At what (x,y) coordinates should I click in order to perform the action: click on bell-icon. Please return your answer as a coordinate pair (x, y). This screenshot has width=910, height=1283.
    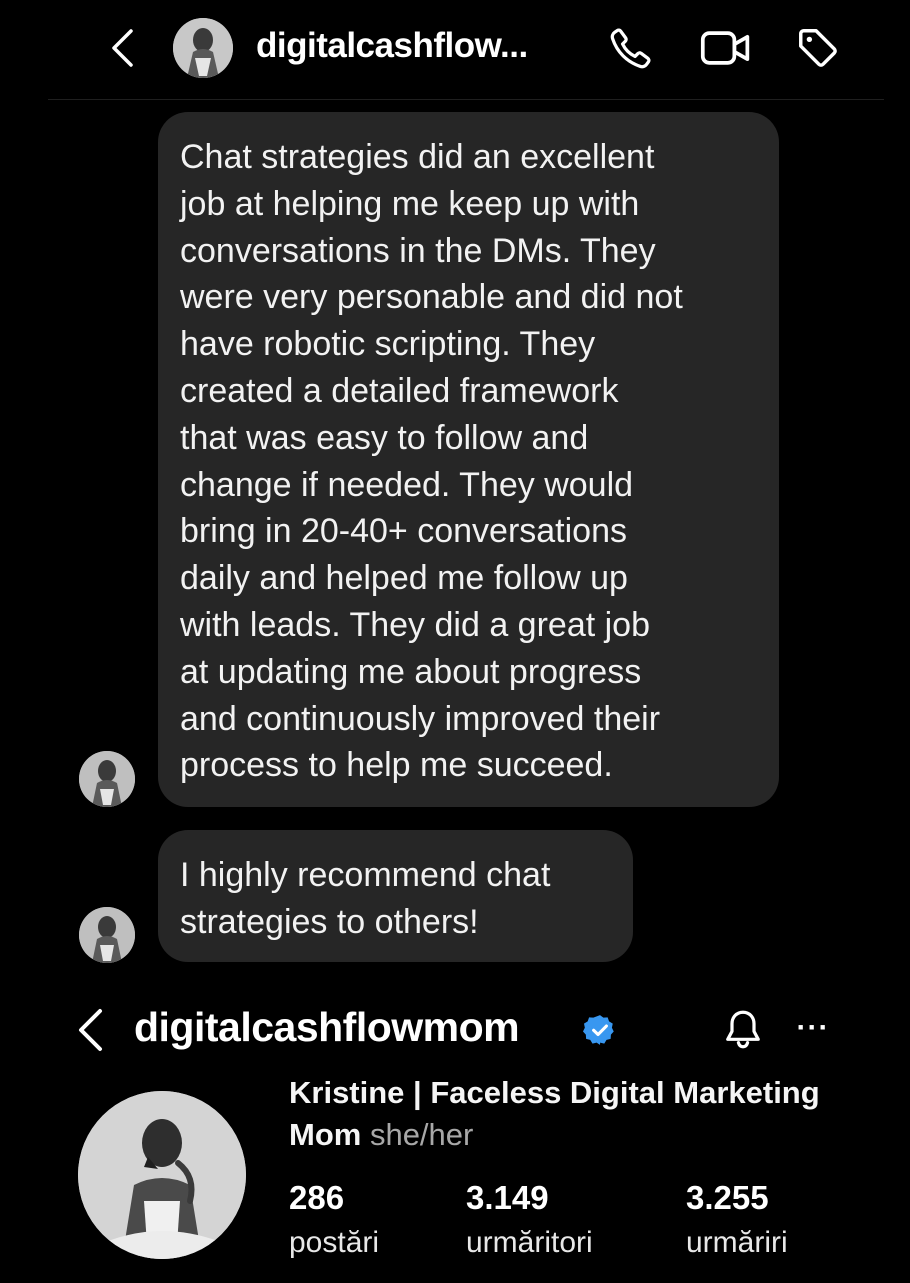
    Looking at the image, I should click on (743, 1029).